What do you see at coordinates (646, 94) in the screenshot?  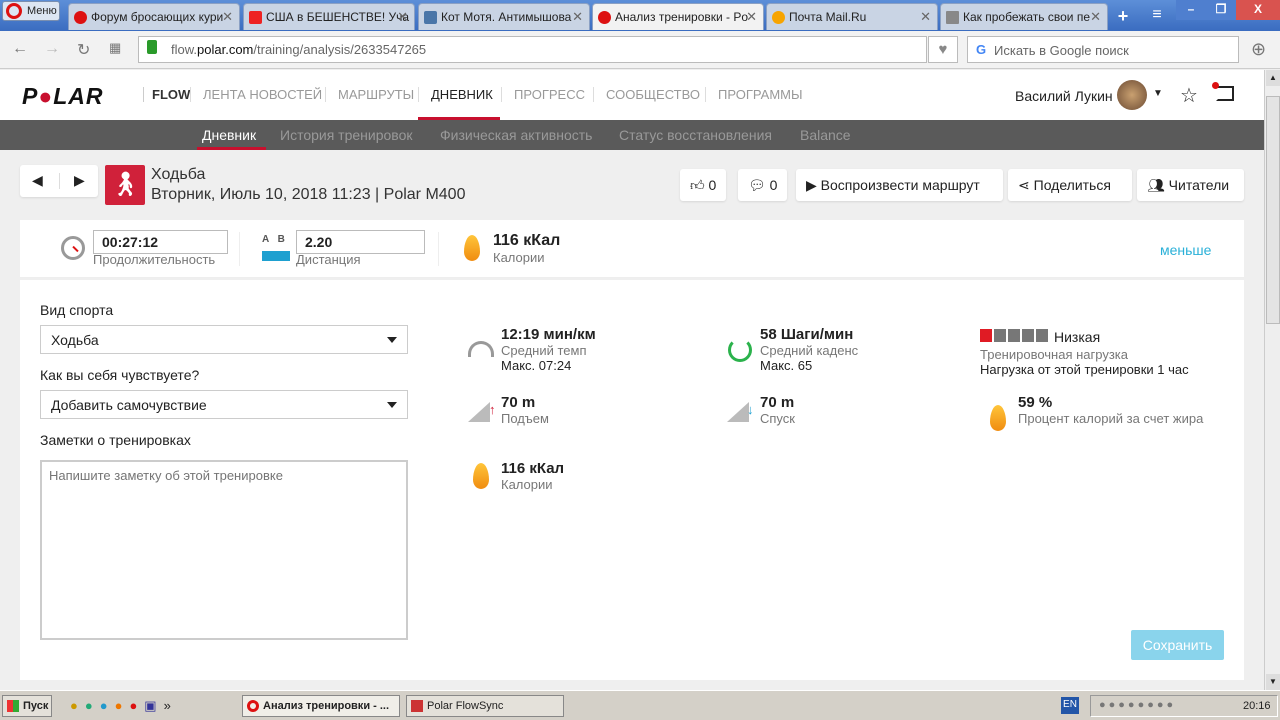 I see `nav-community: СООБЩЕСТВО` at bounding box center [646, 94].